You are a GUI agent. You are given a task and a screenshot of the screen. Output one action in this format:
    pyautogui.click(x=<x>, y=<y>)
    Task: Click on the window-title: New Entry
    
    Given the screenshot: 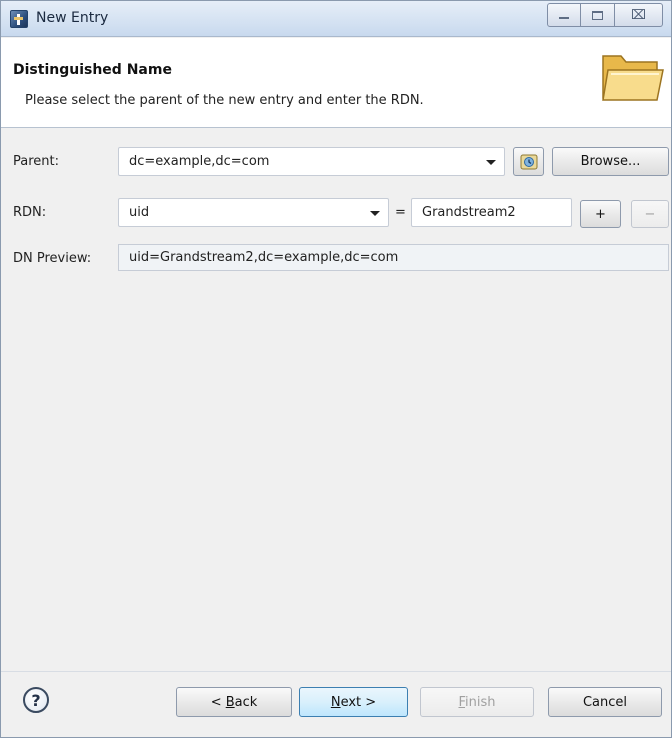 What is the action you would take?
    pyautogui.click(x=72, y=18)
    